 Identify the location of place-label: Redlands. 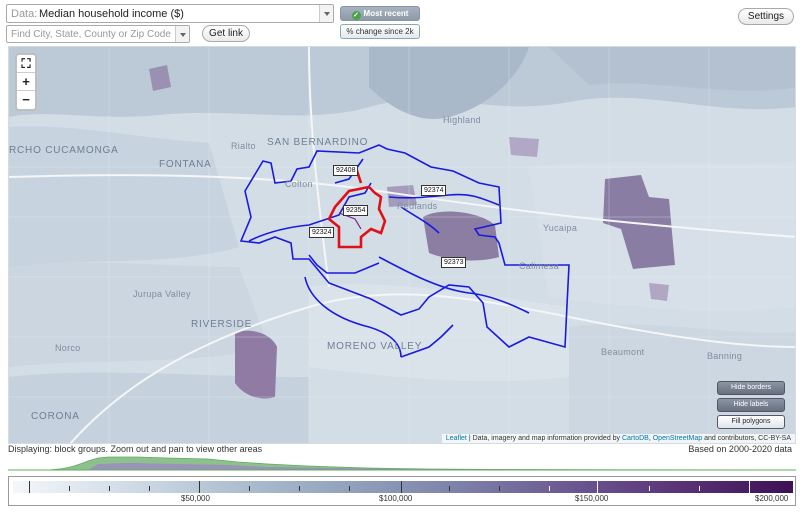
(417, 206).